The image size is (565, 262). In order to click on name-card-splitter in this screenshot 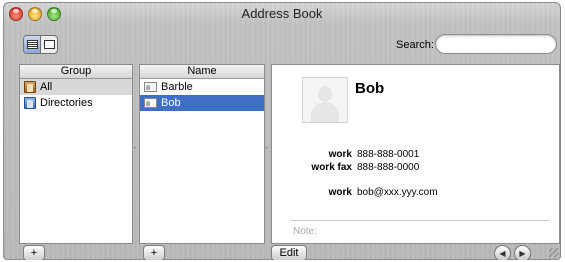, I will do `click(267, 149)`.